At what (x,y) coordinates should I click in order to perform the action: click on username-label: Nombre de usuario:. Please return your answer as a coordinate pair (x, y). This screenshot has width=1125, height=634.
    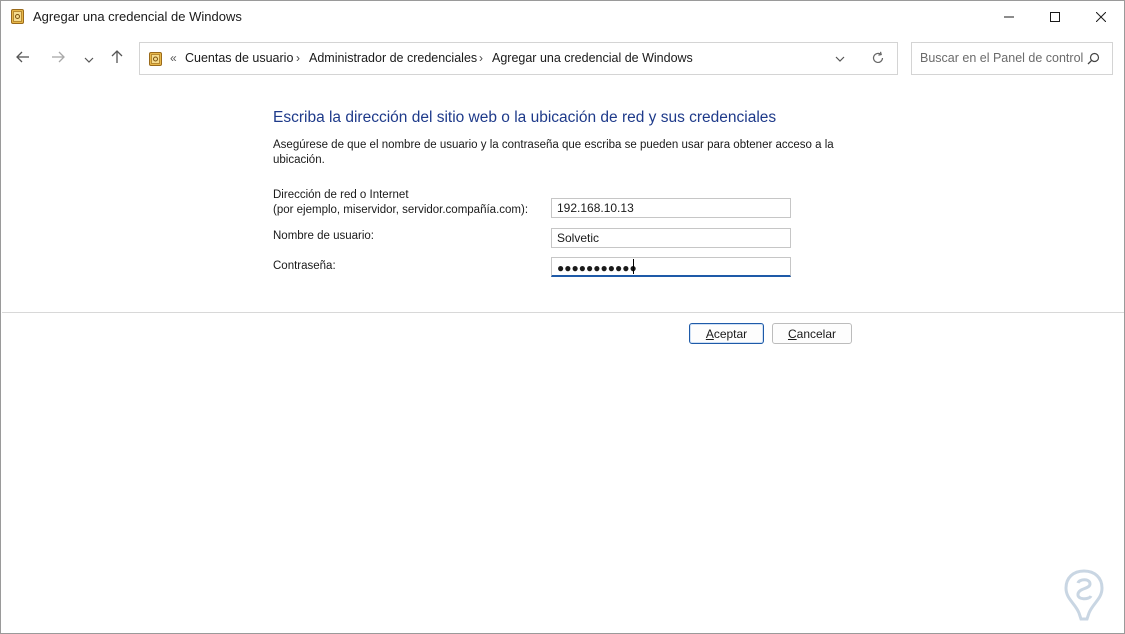
    Looking at the image, I should click on (323, 236).